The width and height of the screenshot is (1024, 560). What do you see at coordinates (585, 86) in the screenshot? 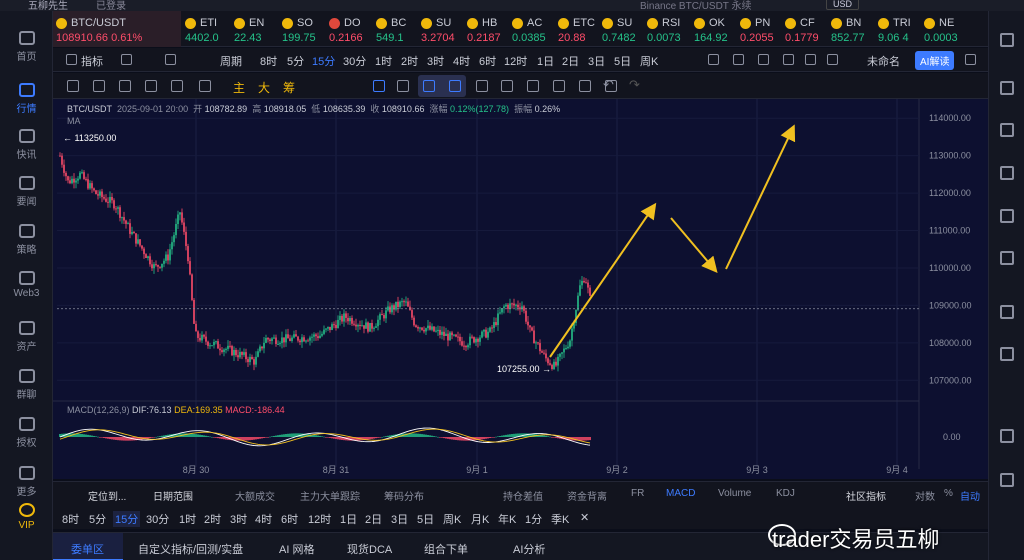
I see `delete-icon` at bounding box center [585, 86].